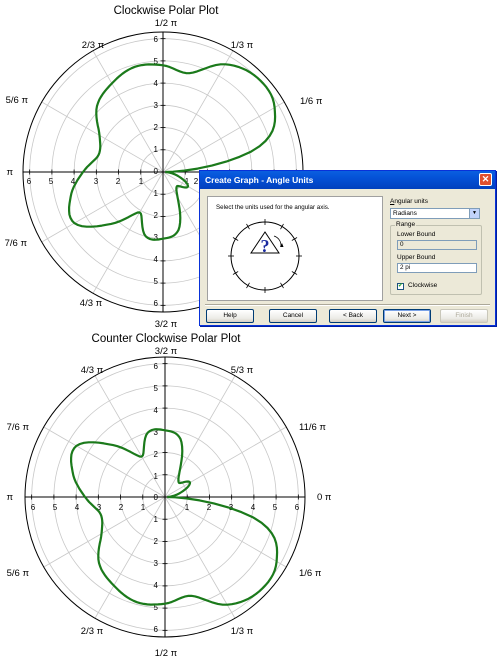  Describe the element at coordinates (96, 181) in the screenshot. I see `tick-left-3: 3` at that location.